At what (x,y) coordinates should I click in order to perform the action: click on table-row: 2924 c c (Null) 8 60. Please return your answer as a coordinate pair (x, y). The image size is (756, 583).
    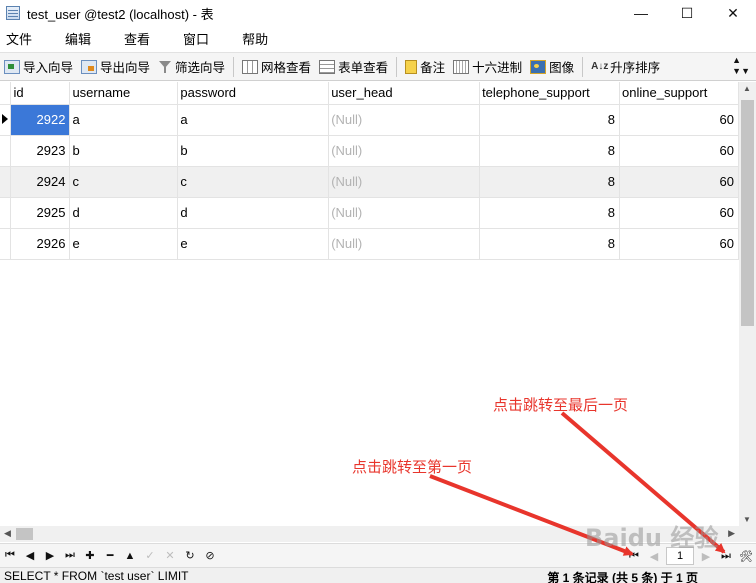
    Looking at the image, I should click on (369, 182).